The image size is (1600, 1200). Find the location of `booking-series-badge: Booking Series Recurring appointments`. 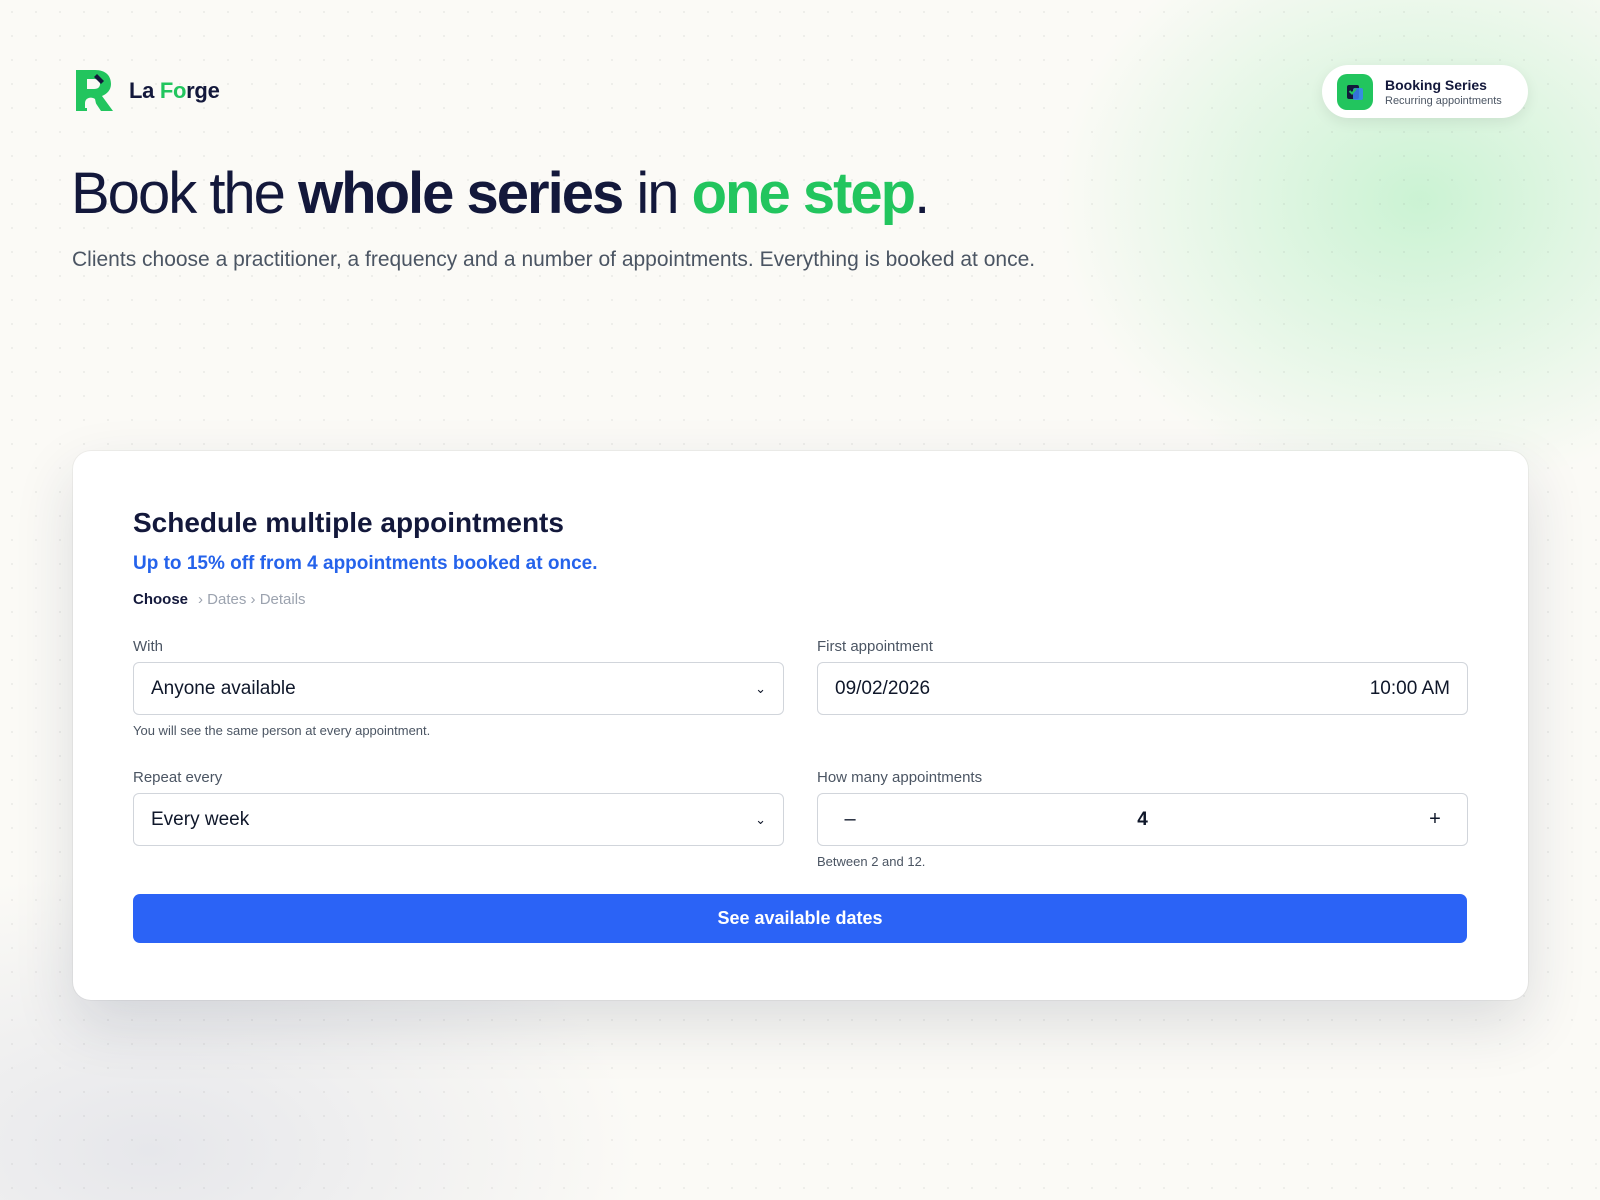

booking-series-badge: Booking Series Recurring appointments is located at coordinates (1425, 91).